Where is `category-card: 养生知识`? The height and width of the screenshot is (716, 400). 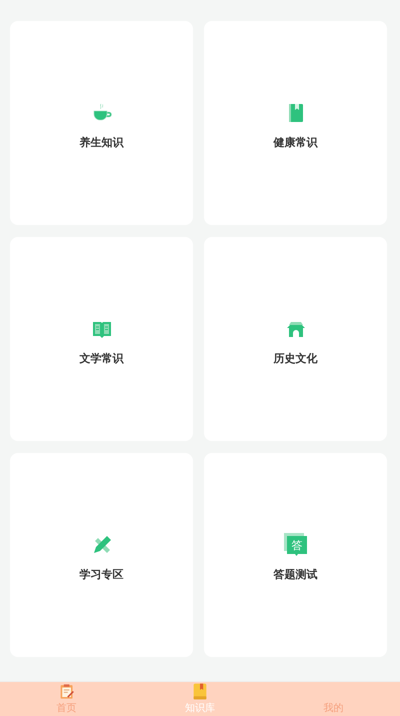
category-card: 养生知识 is located at coordinates (101, 123).